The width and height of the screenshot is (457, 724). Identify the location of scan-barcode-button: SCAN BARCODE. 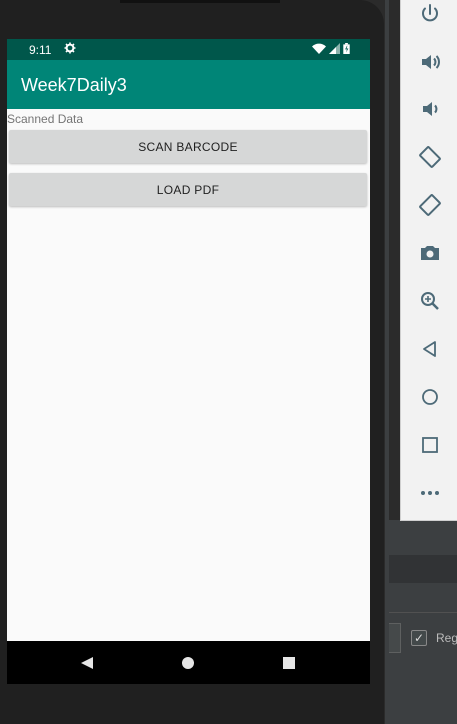
(188, 146).